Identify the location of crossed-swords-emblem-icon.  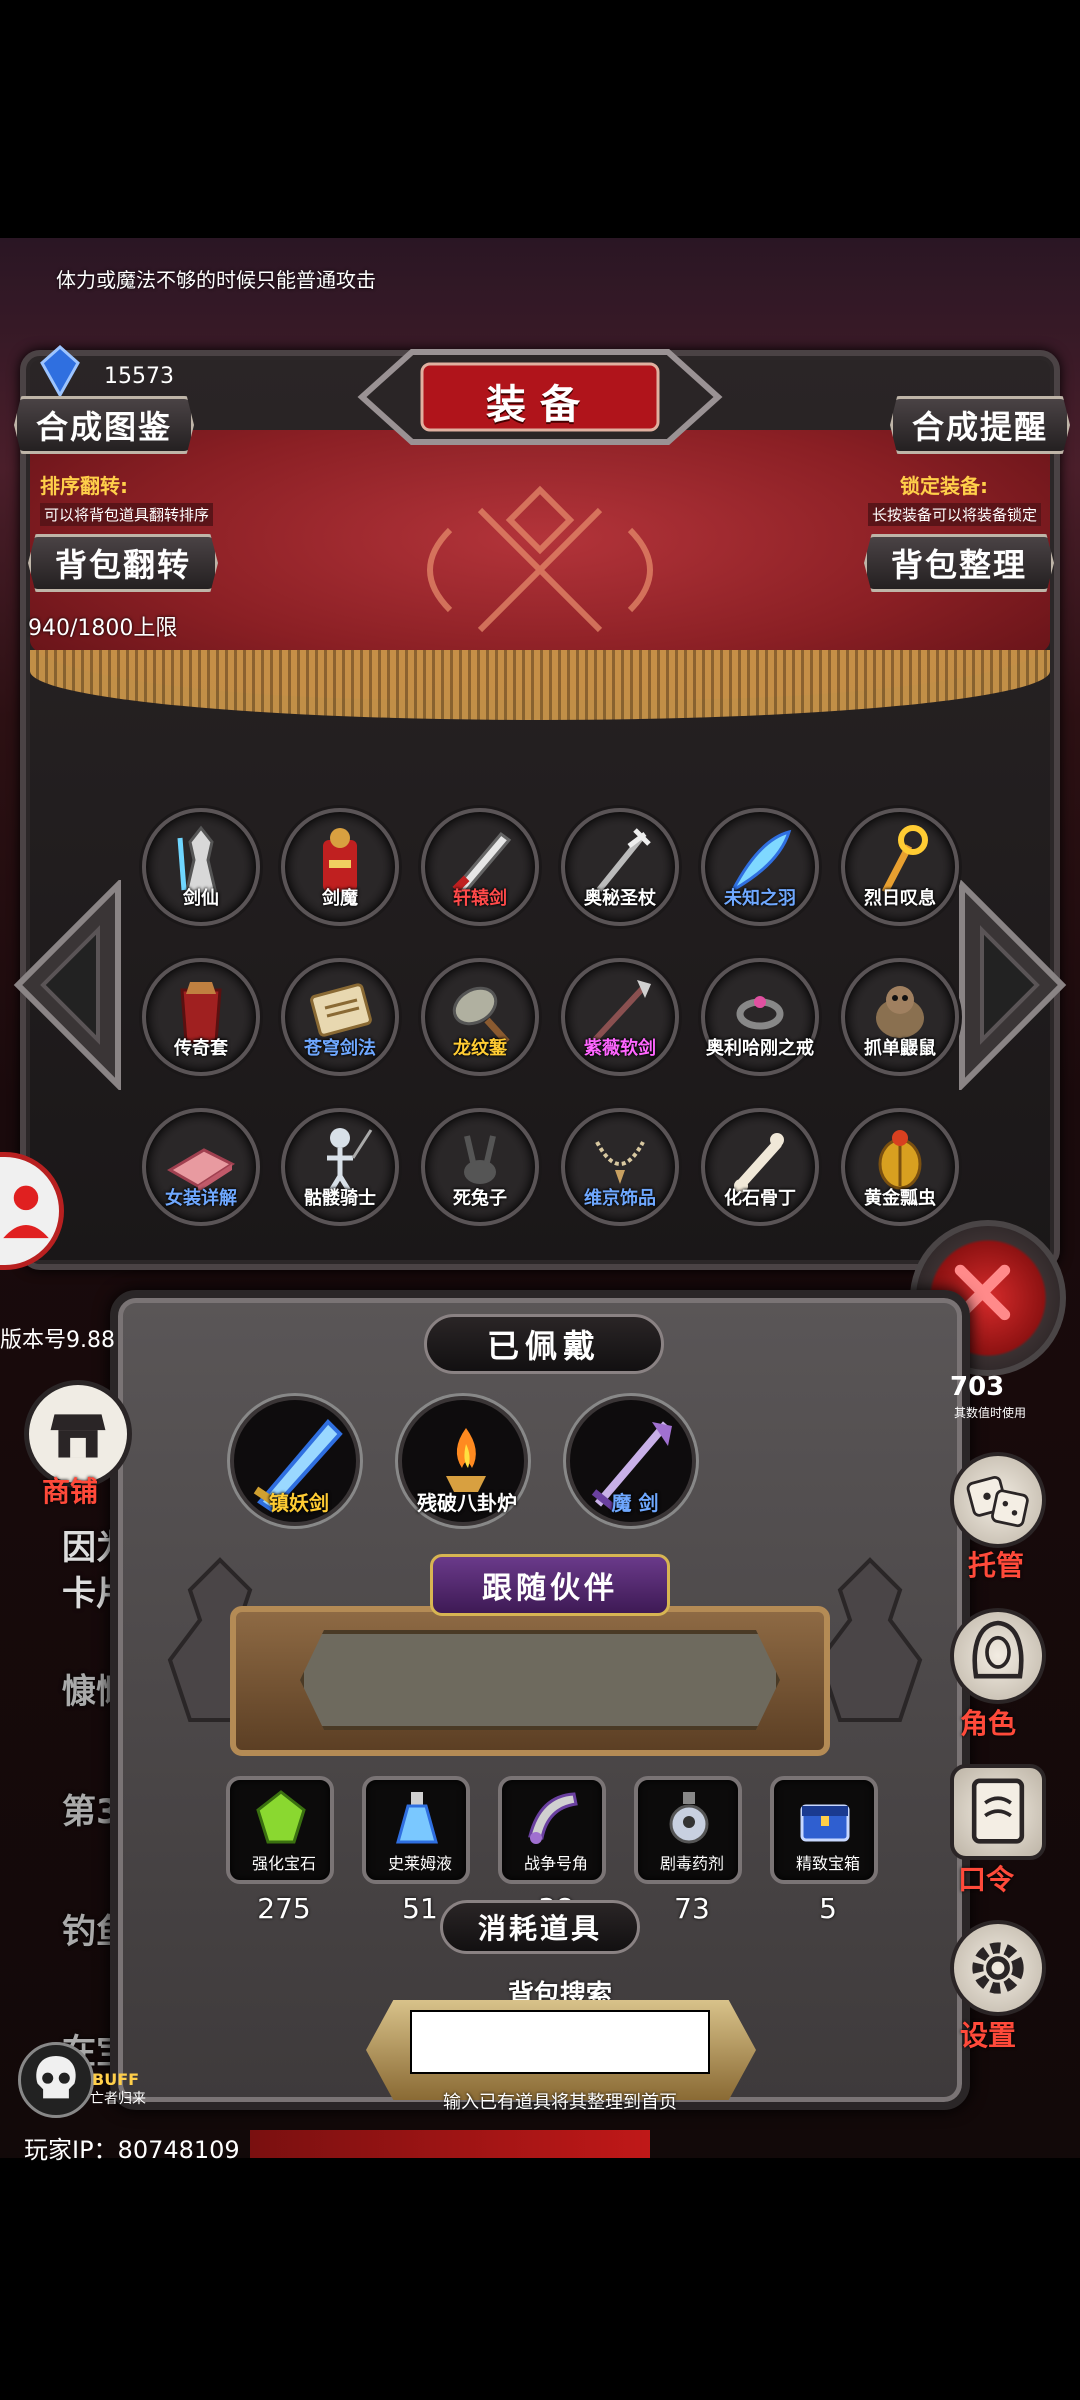
(540, 559).